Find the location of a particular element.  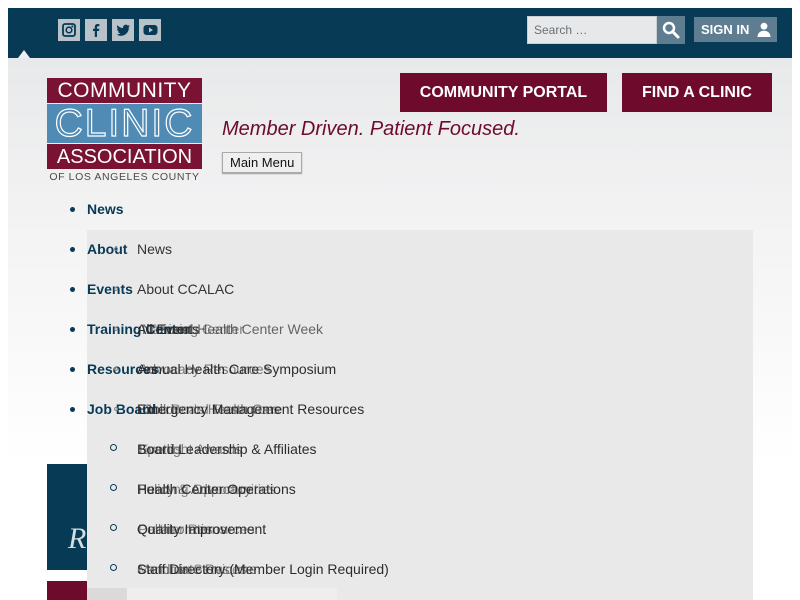

community-portal-button: COMMUNITY PORTAL is located at coordinates (503, 92).